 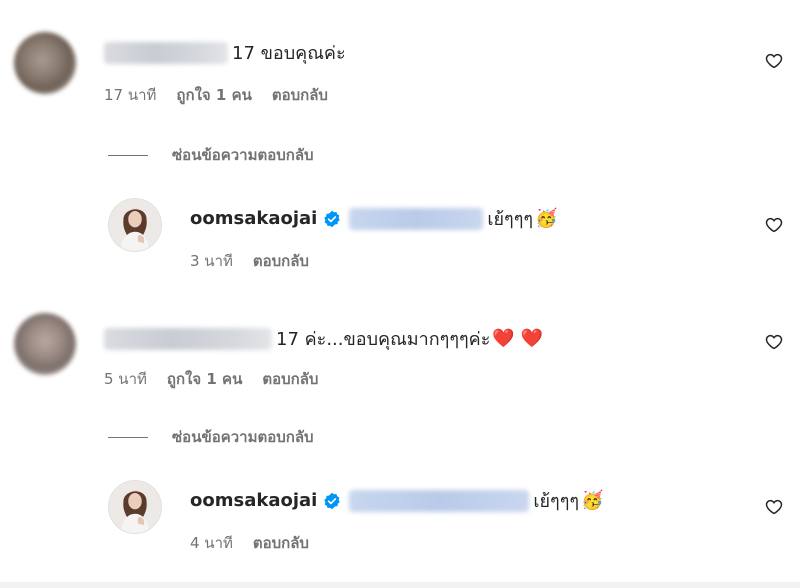 What do you see at coordinates (253, 500) in the screenshot?
I see `reply-username: oomsakaojai` at bounding box center [253, 500].